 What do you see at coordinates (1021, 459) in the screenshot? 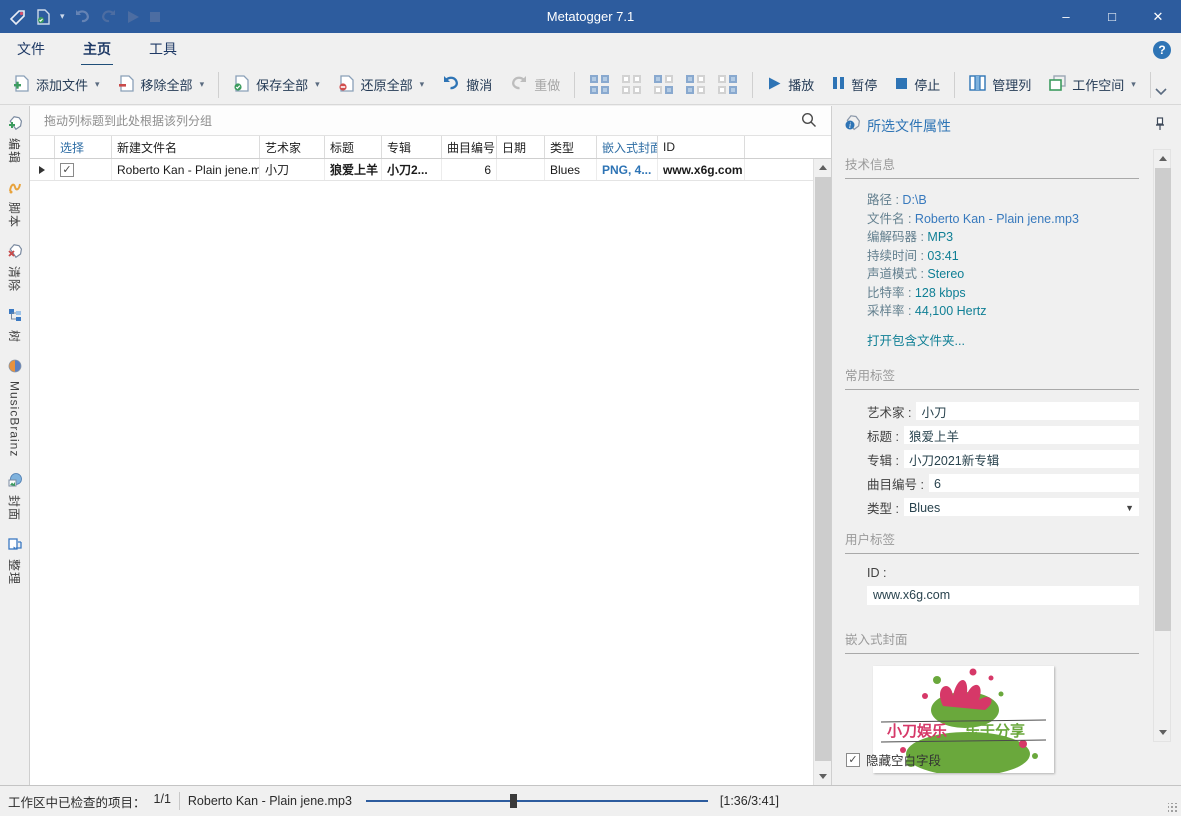
I see `album-input: 小刀2021新专辑` at bounding box center [1021, 459].